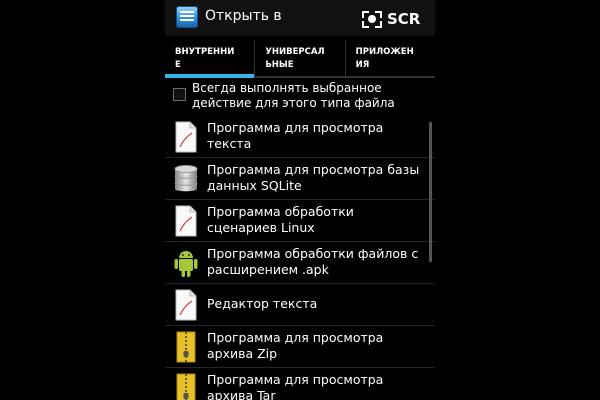 The image size is (600, 400). What do you see at coordinates (280, 219) in the screenshot?
I see `app-label: Программа обработки сценариев Linux` at bounding box center [280, 219].